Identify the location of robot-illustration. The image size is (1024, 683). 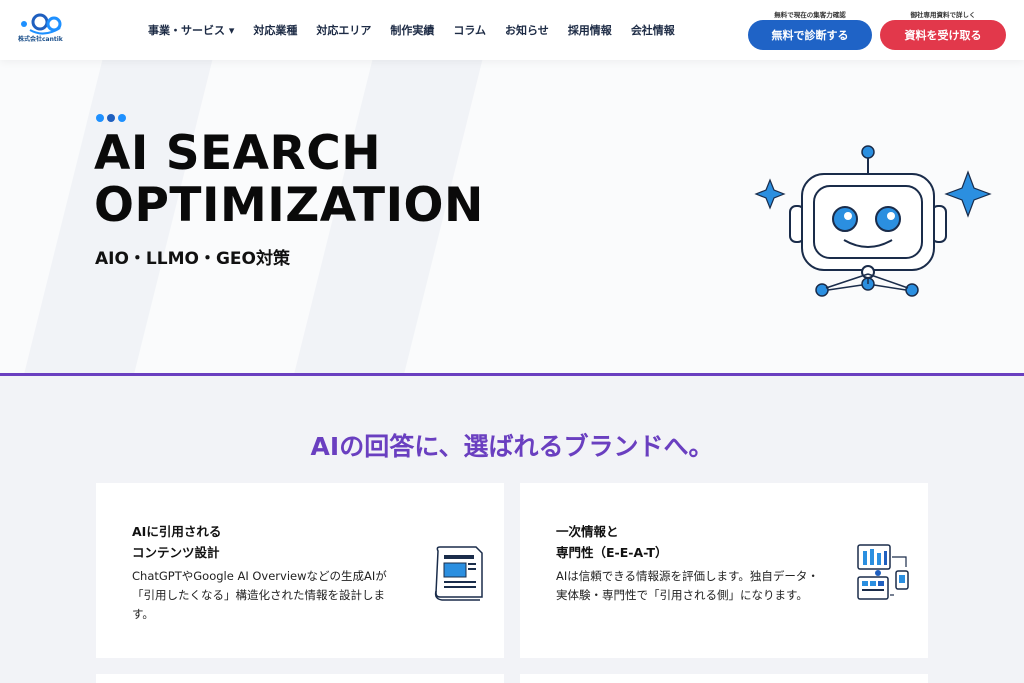
(873, 221).